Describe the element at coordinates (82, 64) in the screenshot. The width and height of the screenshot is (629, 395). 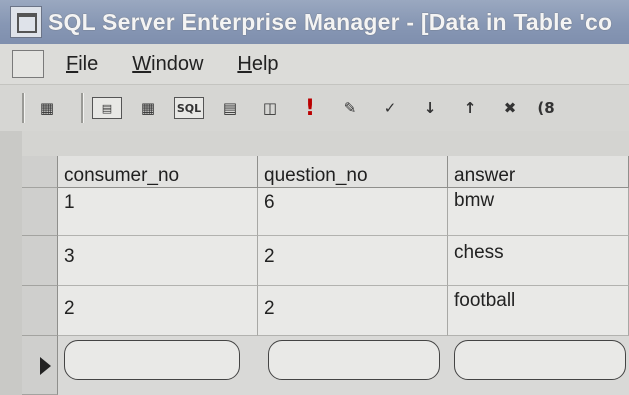
I see `menu-file: File` at that location.